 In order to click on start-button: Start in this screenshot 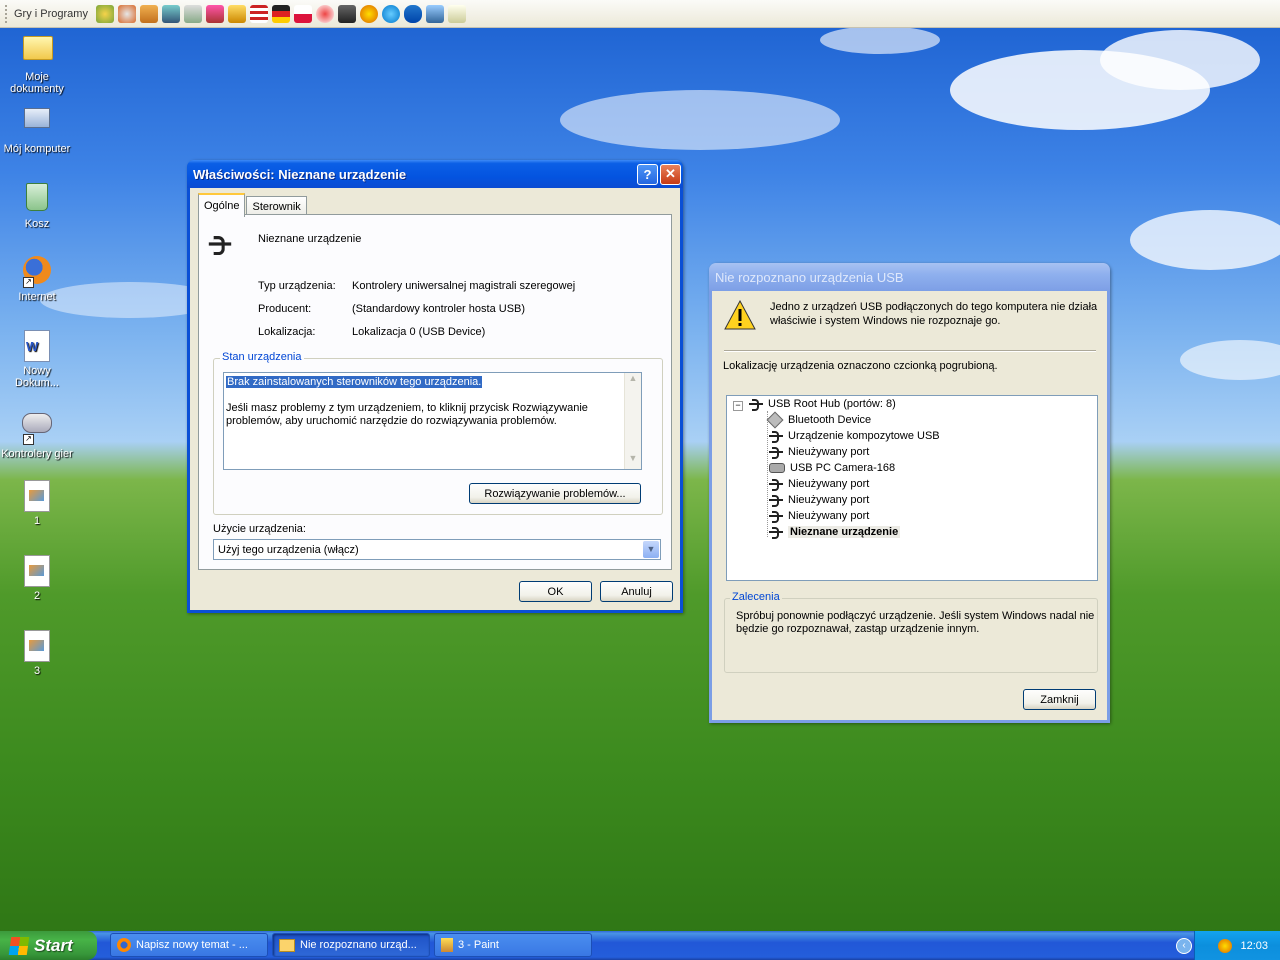, I will do `click(48, 945)`.